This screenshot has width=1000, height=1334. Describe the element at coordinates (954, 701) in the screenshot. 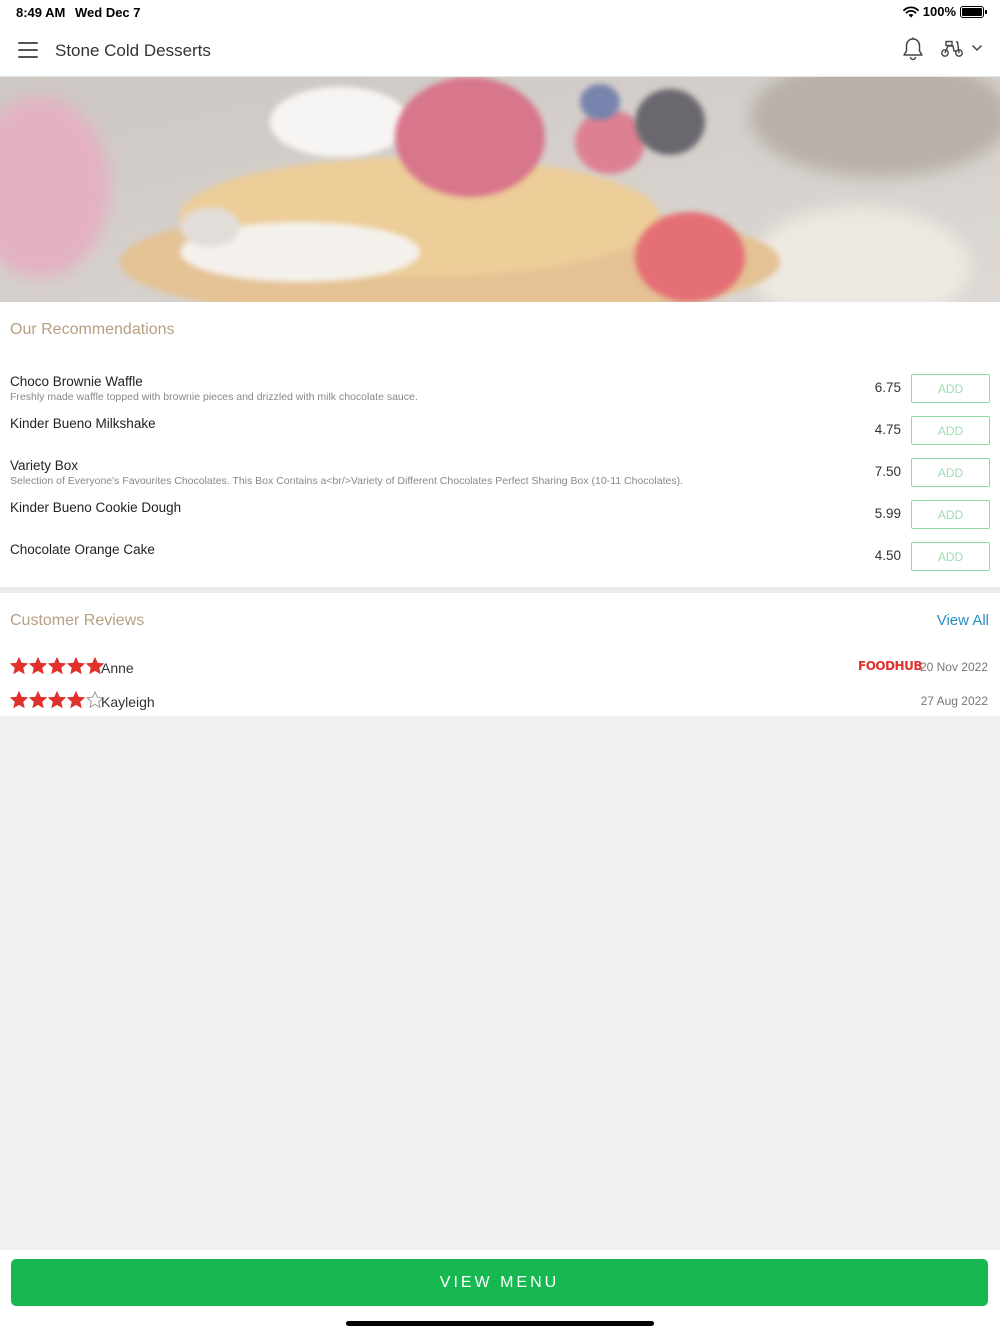

I see `review-date: 27 Aug 2022` at that location.